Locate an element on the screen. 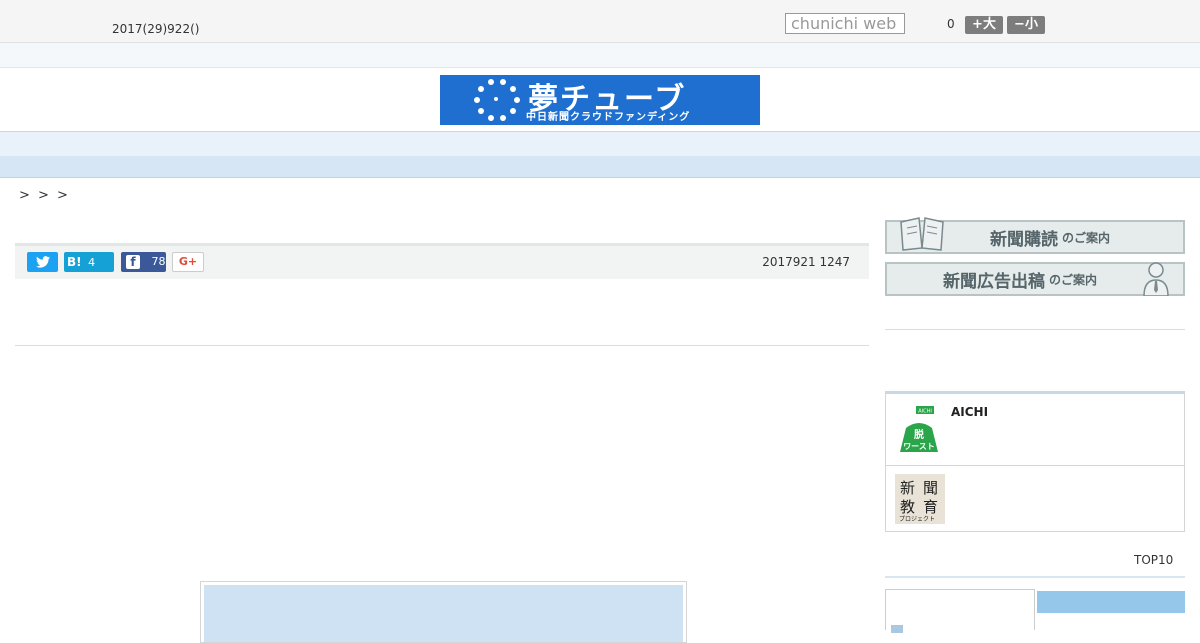 This screenshot has height=643, width=1200. article-photo is located at coordinates (443, 612).